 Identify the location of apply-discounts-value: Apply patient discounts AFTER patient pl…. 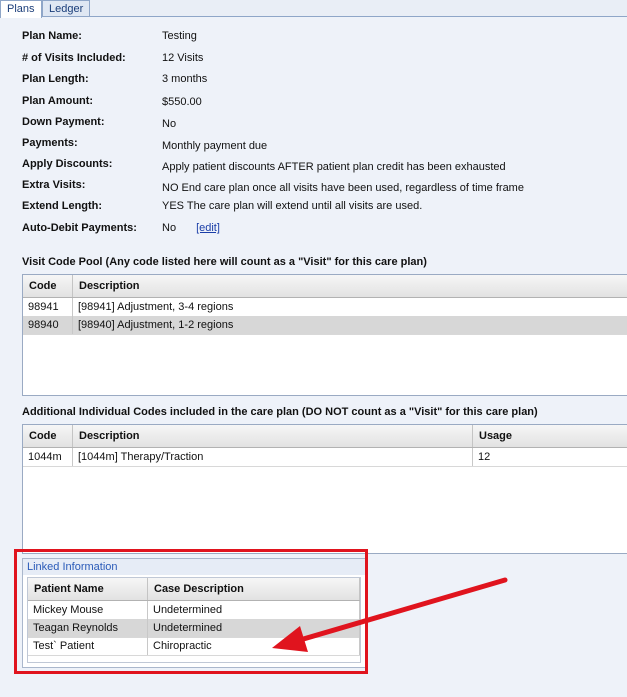
(334, 167).